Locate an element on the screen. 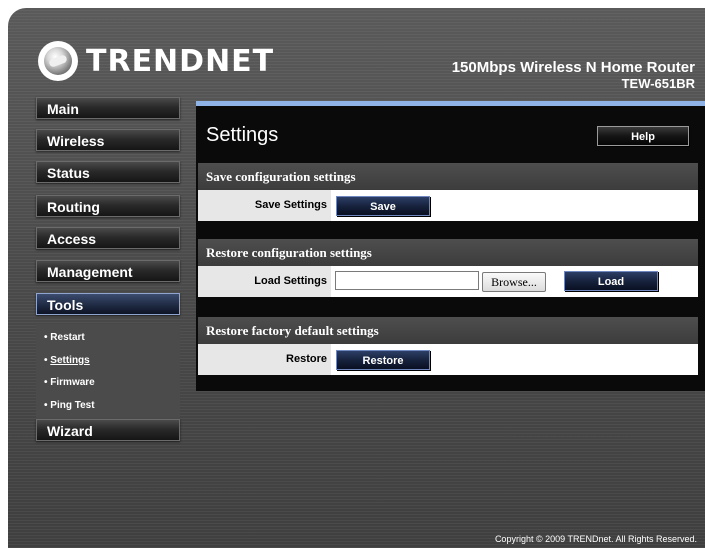  submenu-label: Restart is located at coordinates (67, 337).